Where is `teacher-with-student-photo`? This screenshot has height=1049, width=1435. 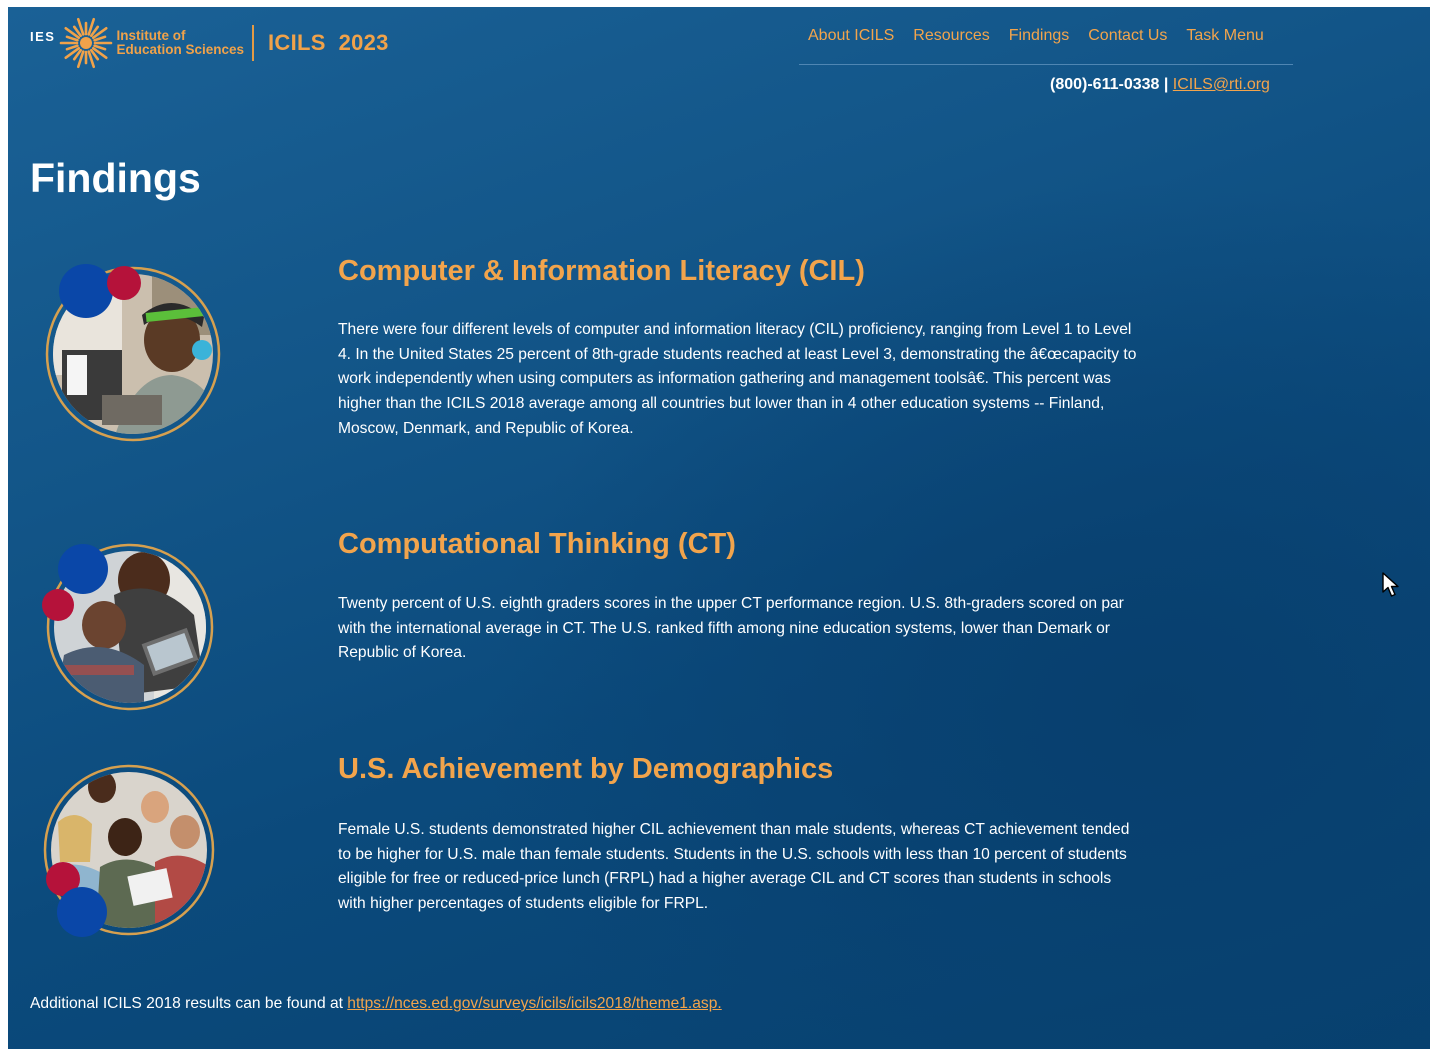 teacher-with-student-photo is located at coordinates (128, 627).